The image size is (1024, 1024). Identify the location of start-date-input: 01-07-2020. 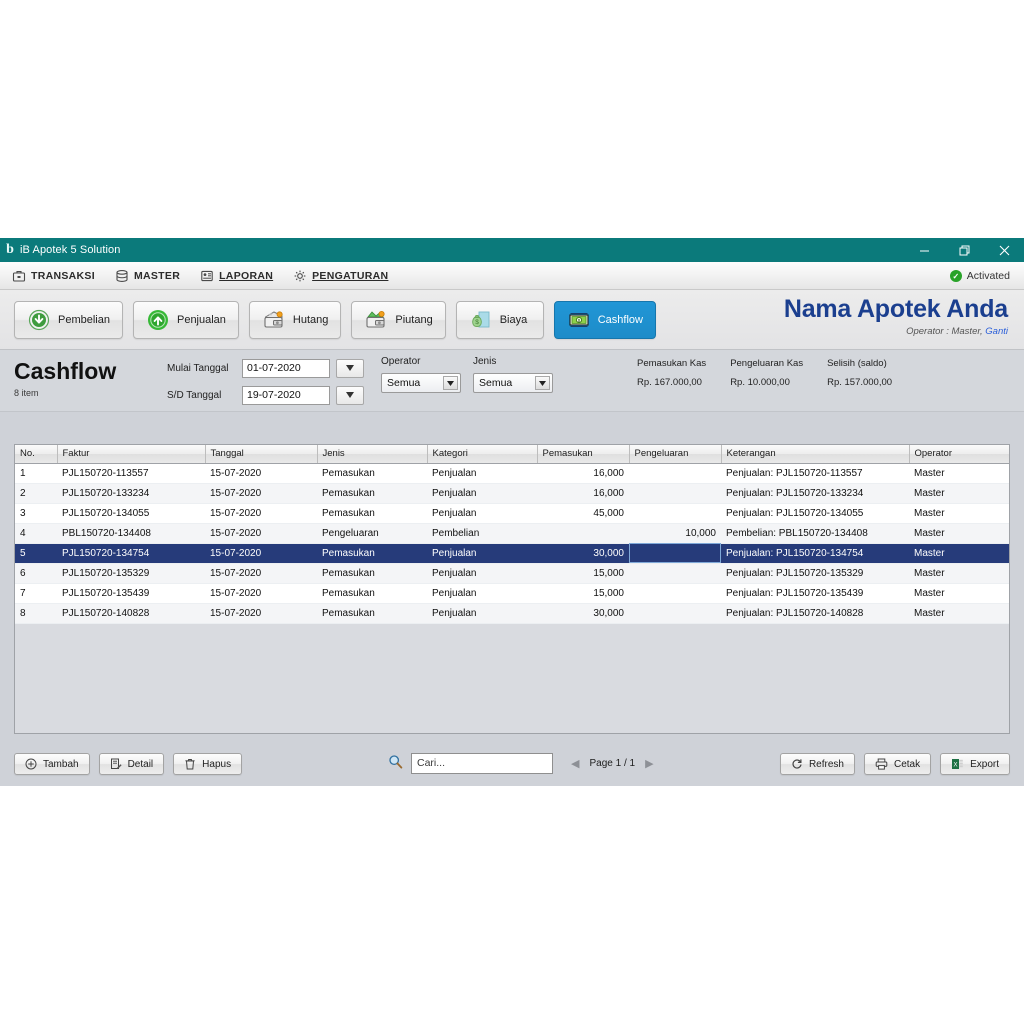
(286, 368).